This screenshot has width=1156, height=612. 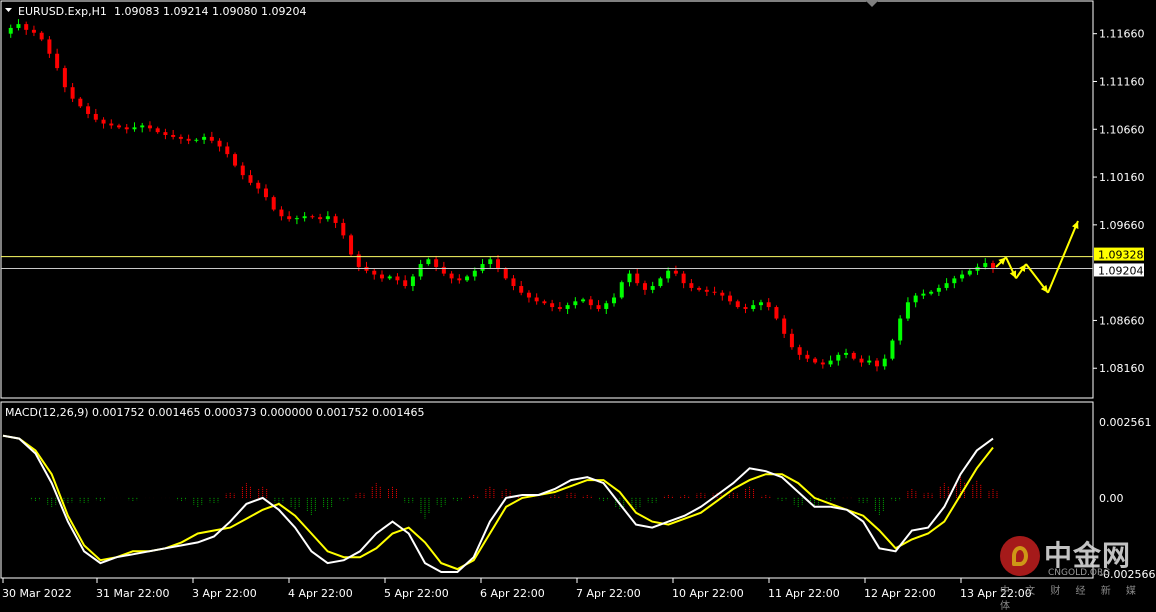 I want to click on time-tick-label: 7 Apr 22:00, so click(x=608, y=593).